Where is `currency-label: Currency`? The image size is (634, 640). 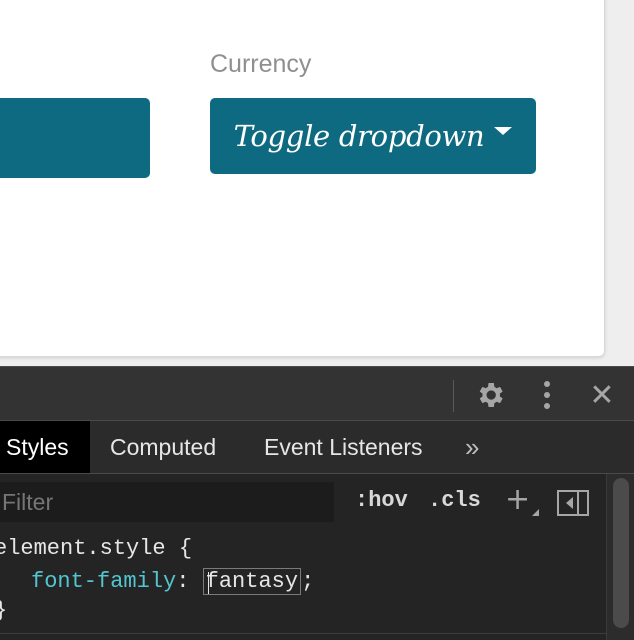
currency-label: Currency is located at coordinates (261, 64).